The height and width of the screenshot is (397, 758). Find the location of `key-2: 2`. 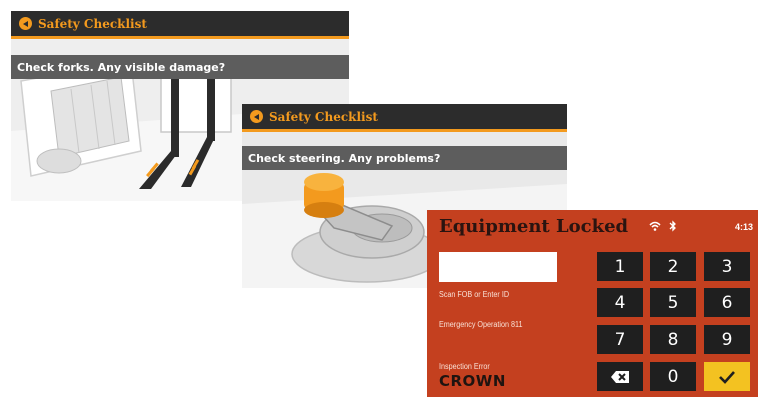

key-2: 2 is located at coordinates (673, 266).